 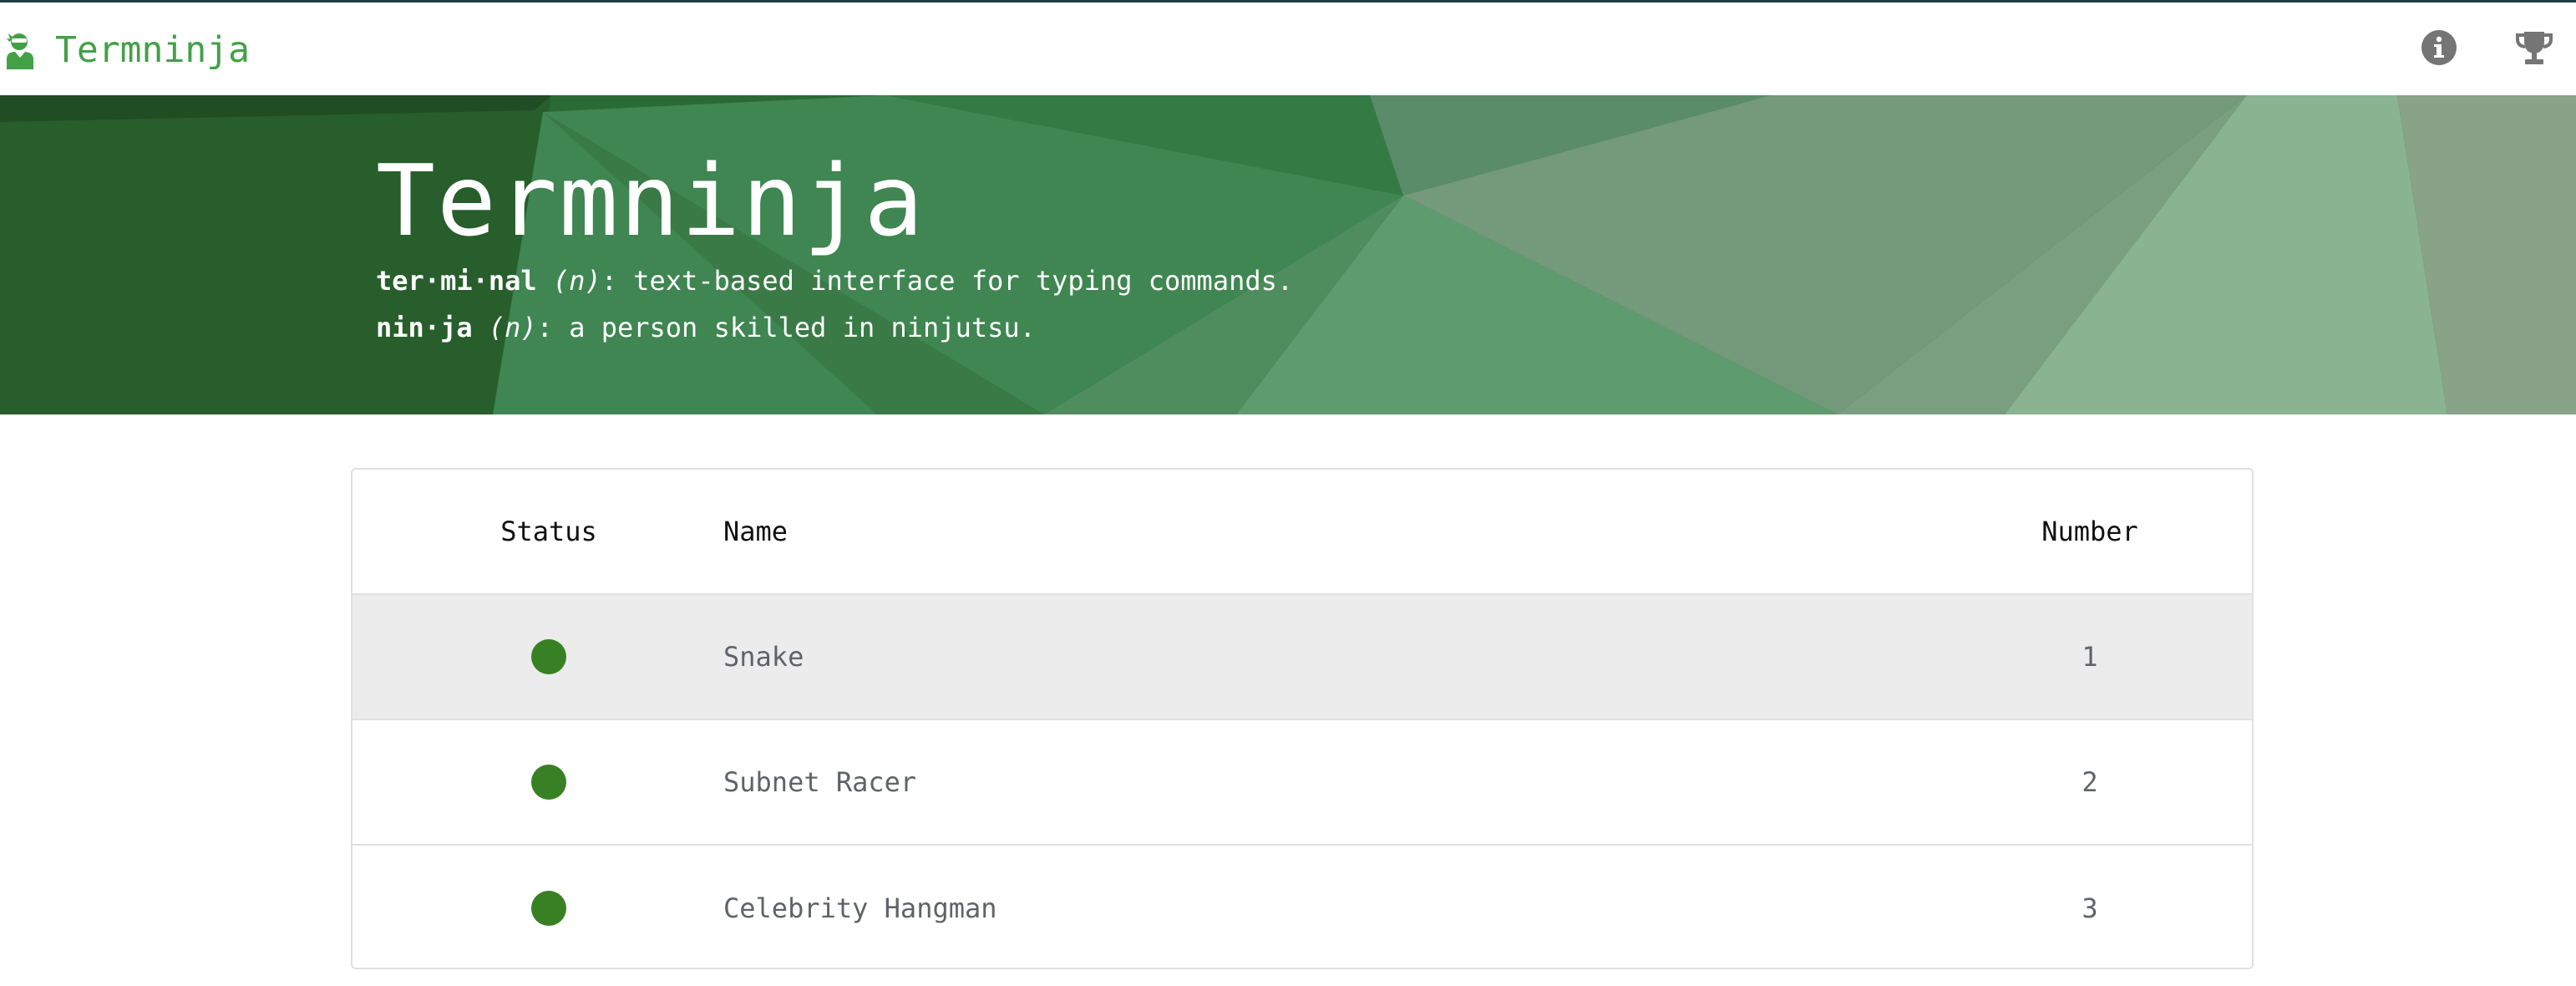 I want to click on definition-term: nin·ja, so click(x=424, y=328).